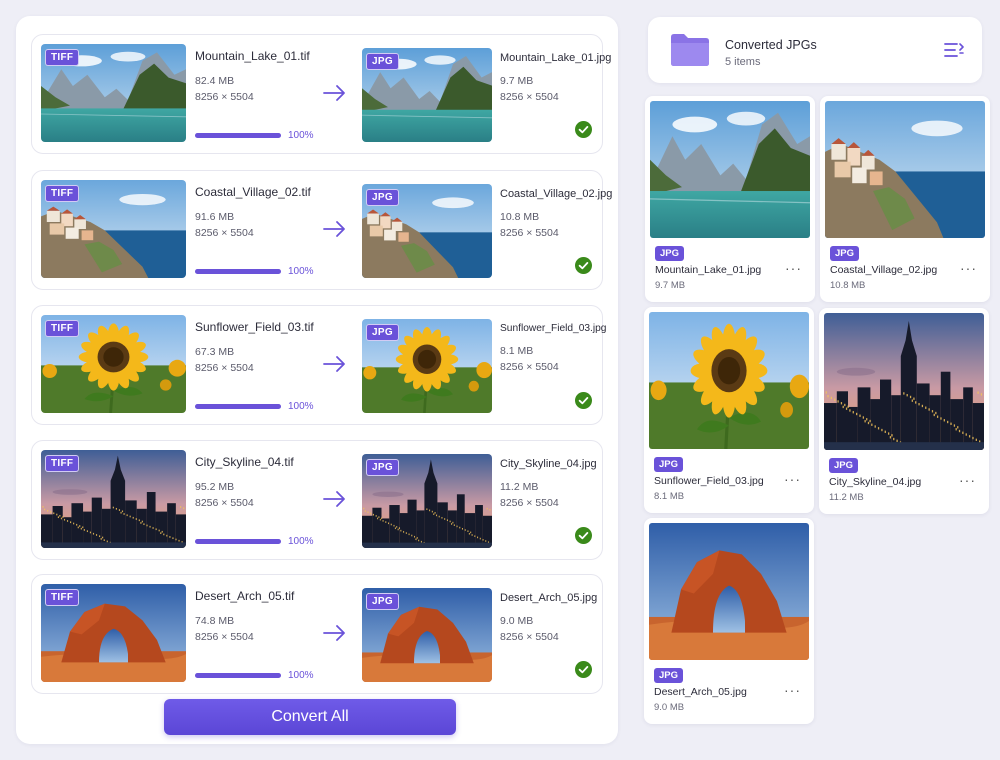 Image resolution: width=1000 pixels, height=760 pixels. What do you see at coordinates (846, 497) in the screenshot?
I see `gallery-filesize: 11.2 MB` at bounding box center [846, 497].